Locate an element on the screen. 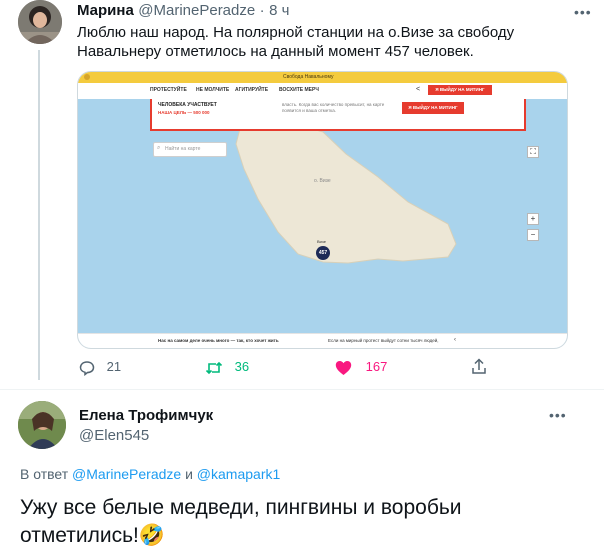  share-small-icon: < is located at coordinates (418, 89).